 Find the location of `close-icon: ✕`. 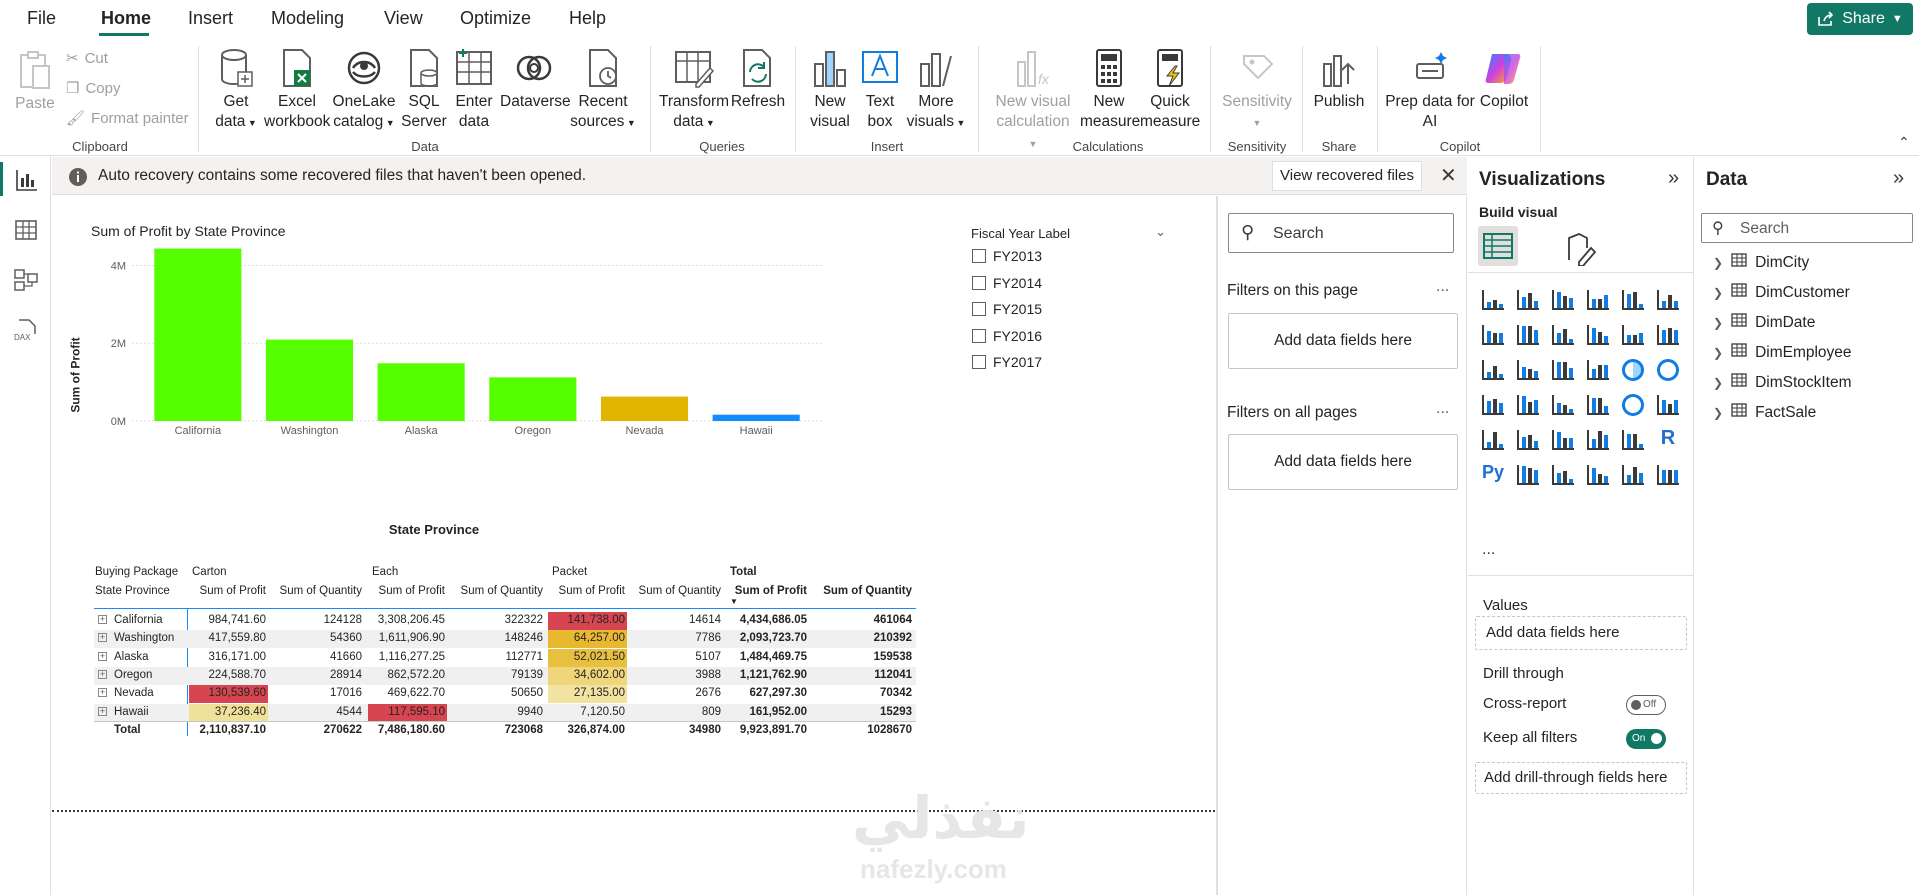

close-icon: ✕ is located at coordinates (1448, 175).